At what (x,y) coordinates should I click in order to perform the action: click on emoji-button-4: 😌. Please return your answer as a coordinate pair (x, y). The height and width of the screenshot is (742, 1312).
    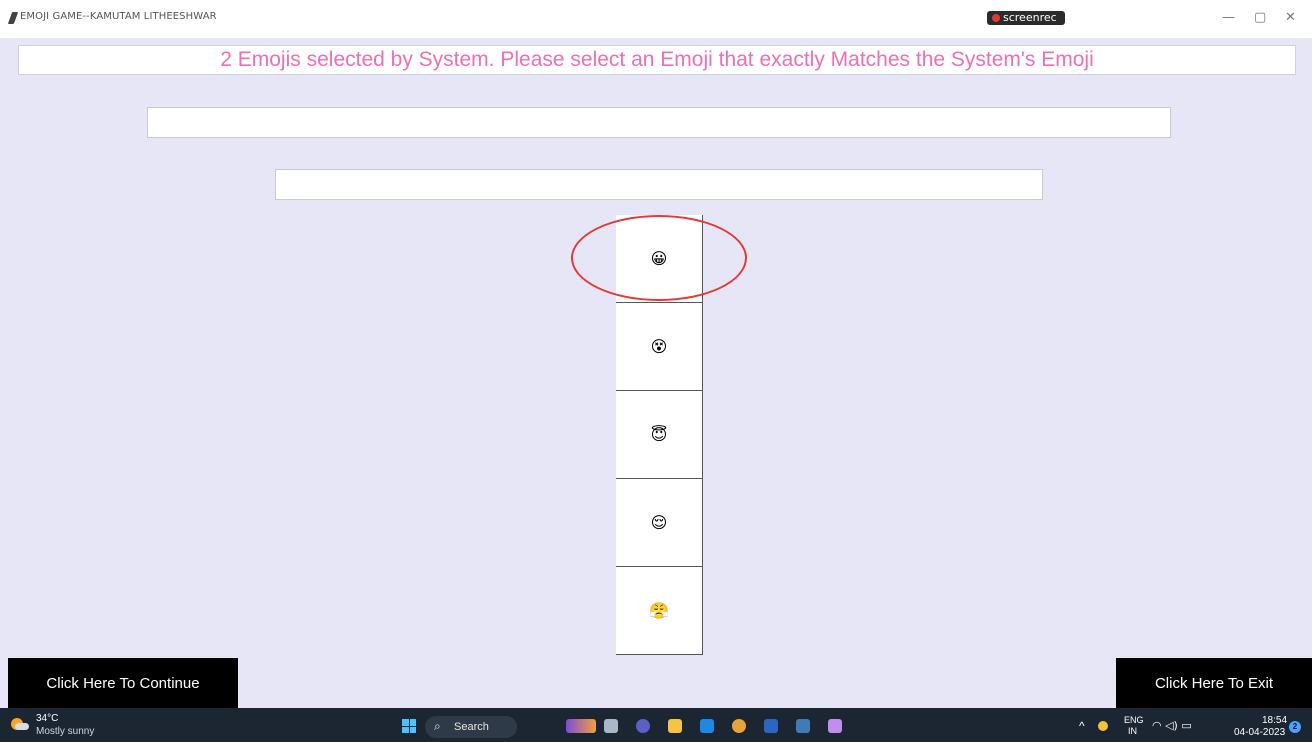
    Looking at the image, I should click on (659, 523).